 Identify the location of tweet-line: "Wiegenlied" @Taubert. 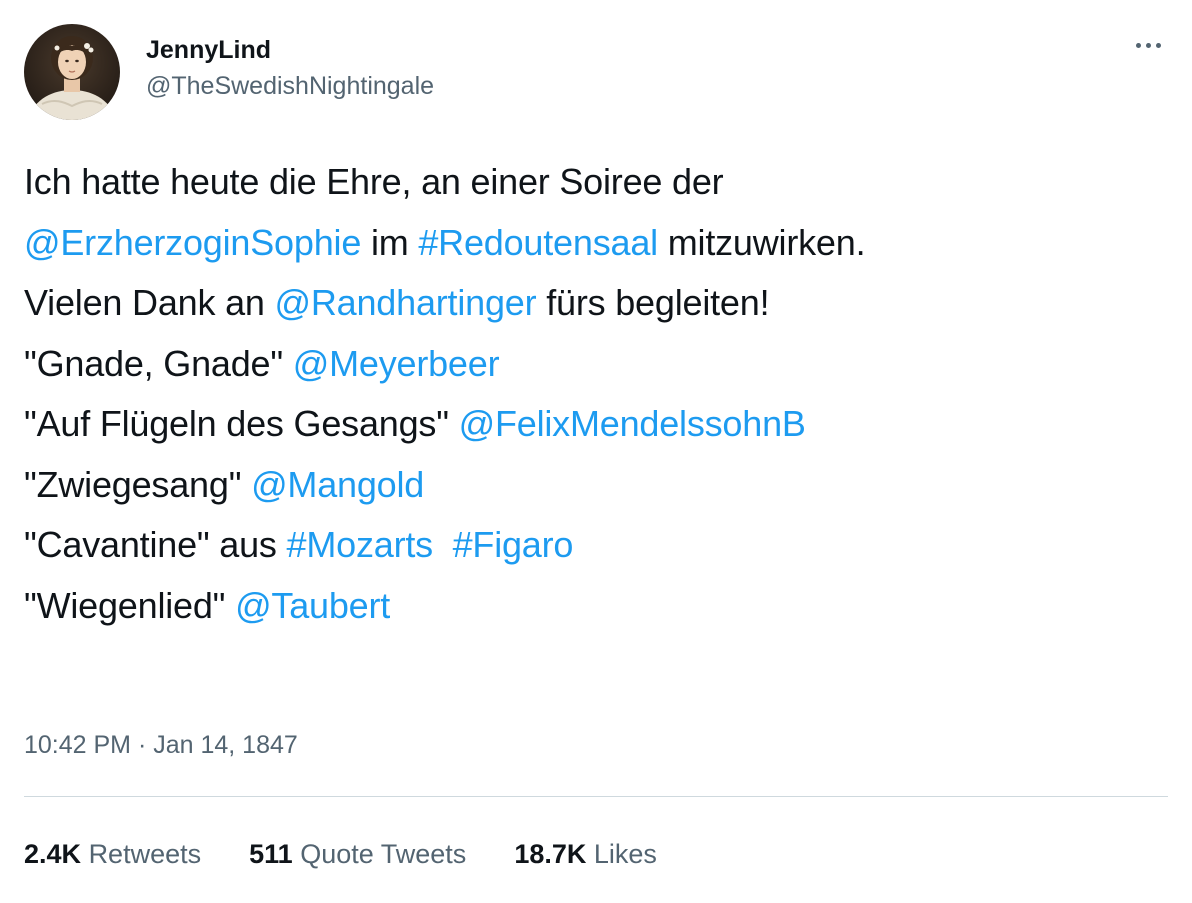
(594, 606).